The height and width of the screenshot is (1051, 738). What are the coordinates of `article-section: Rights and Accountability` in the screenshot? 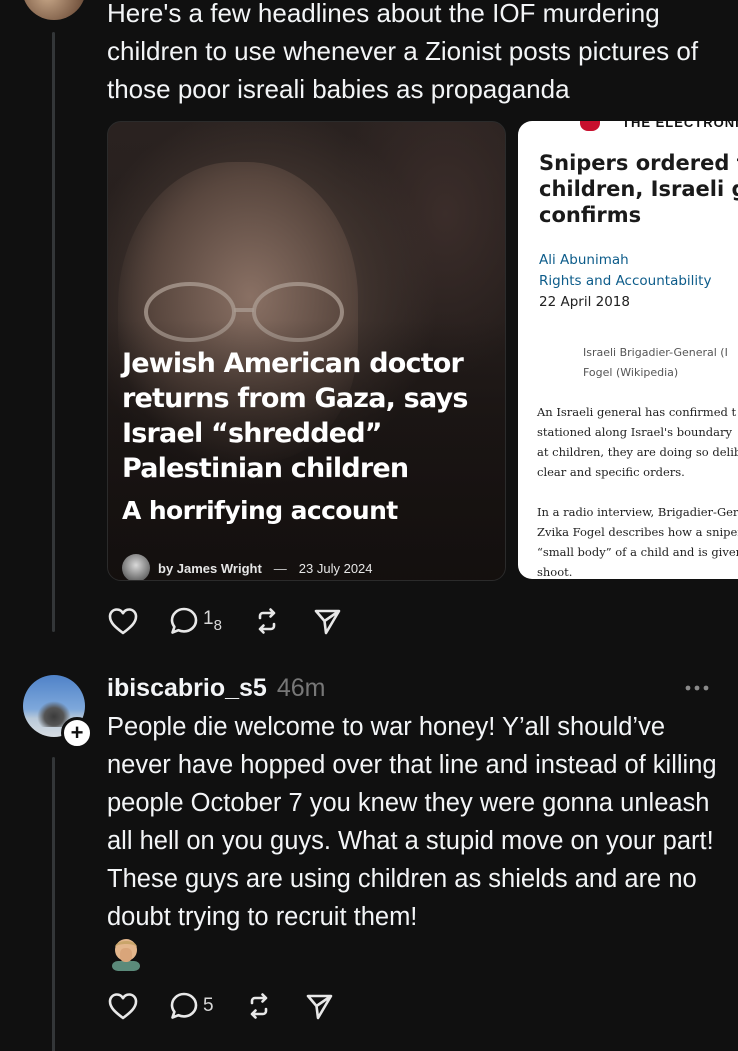 It's located at (625, 281).